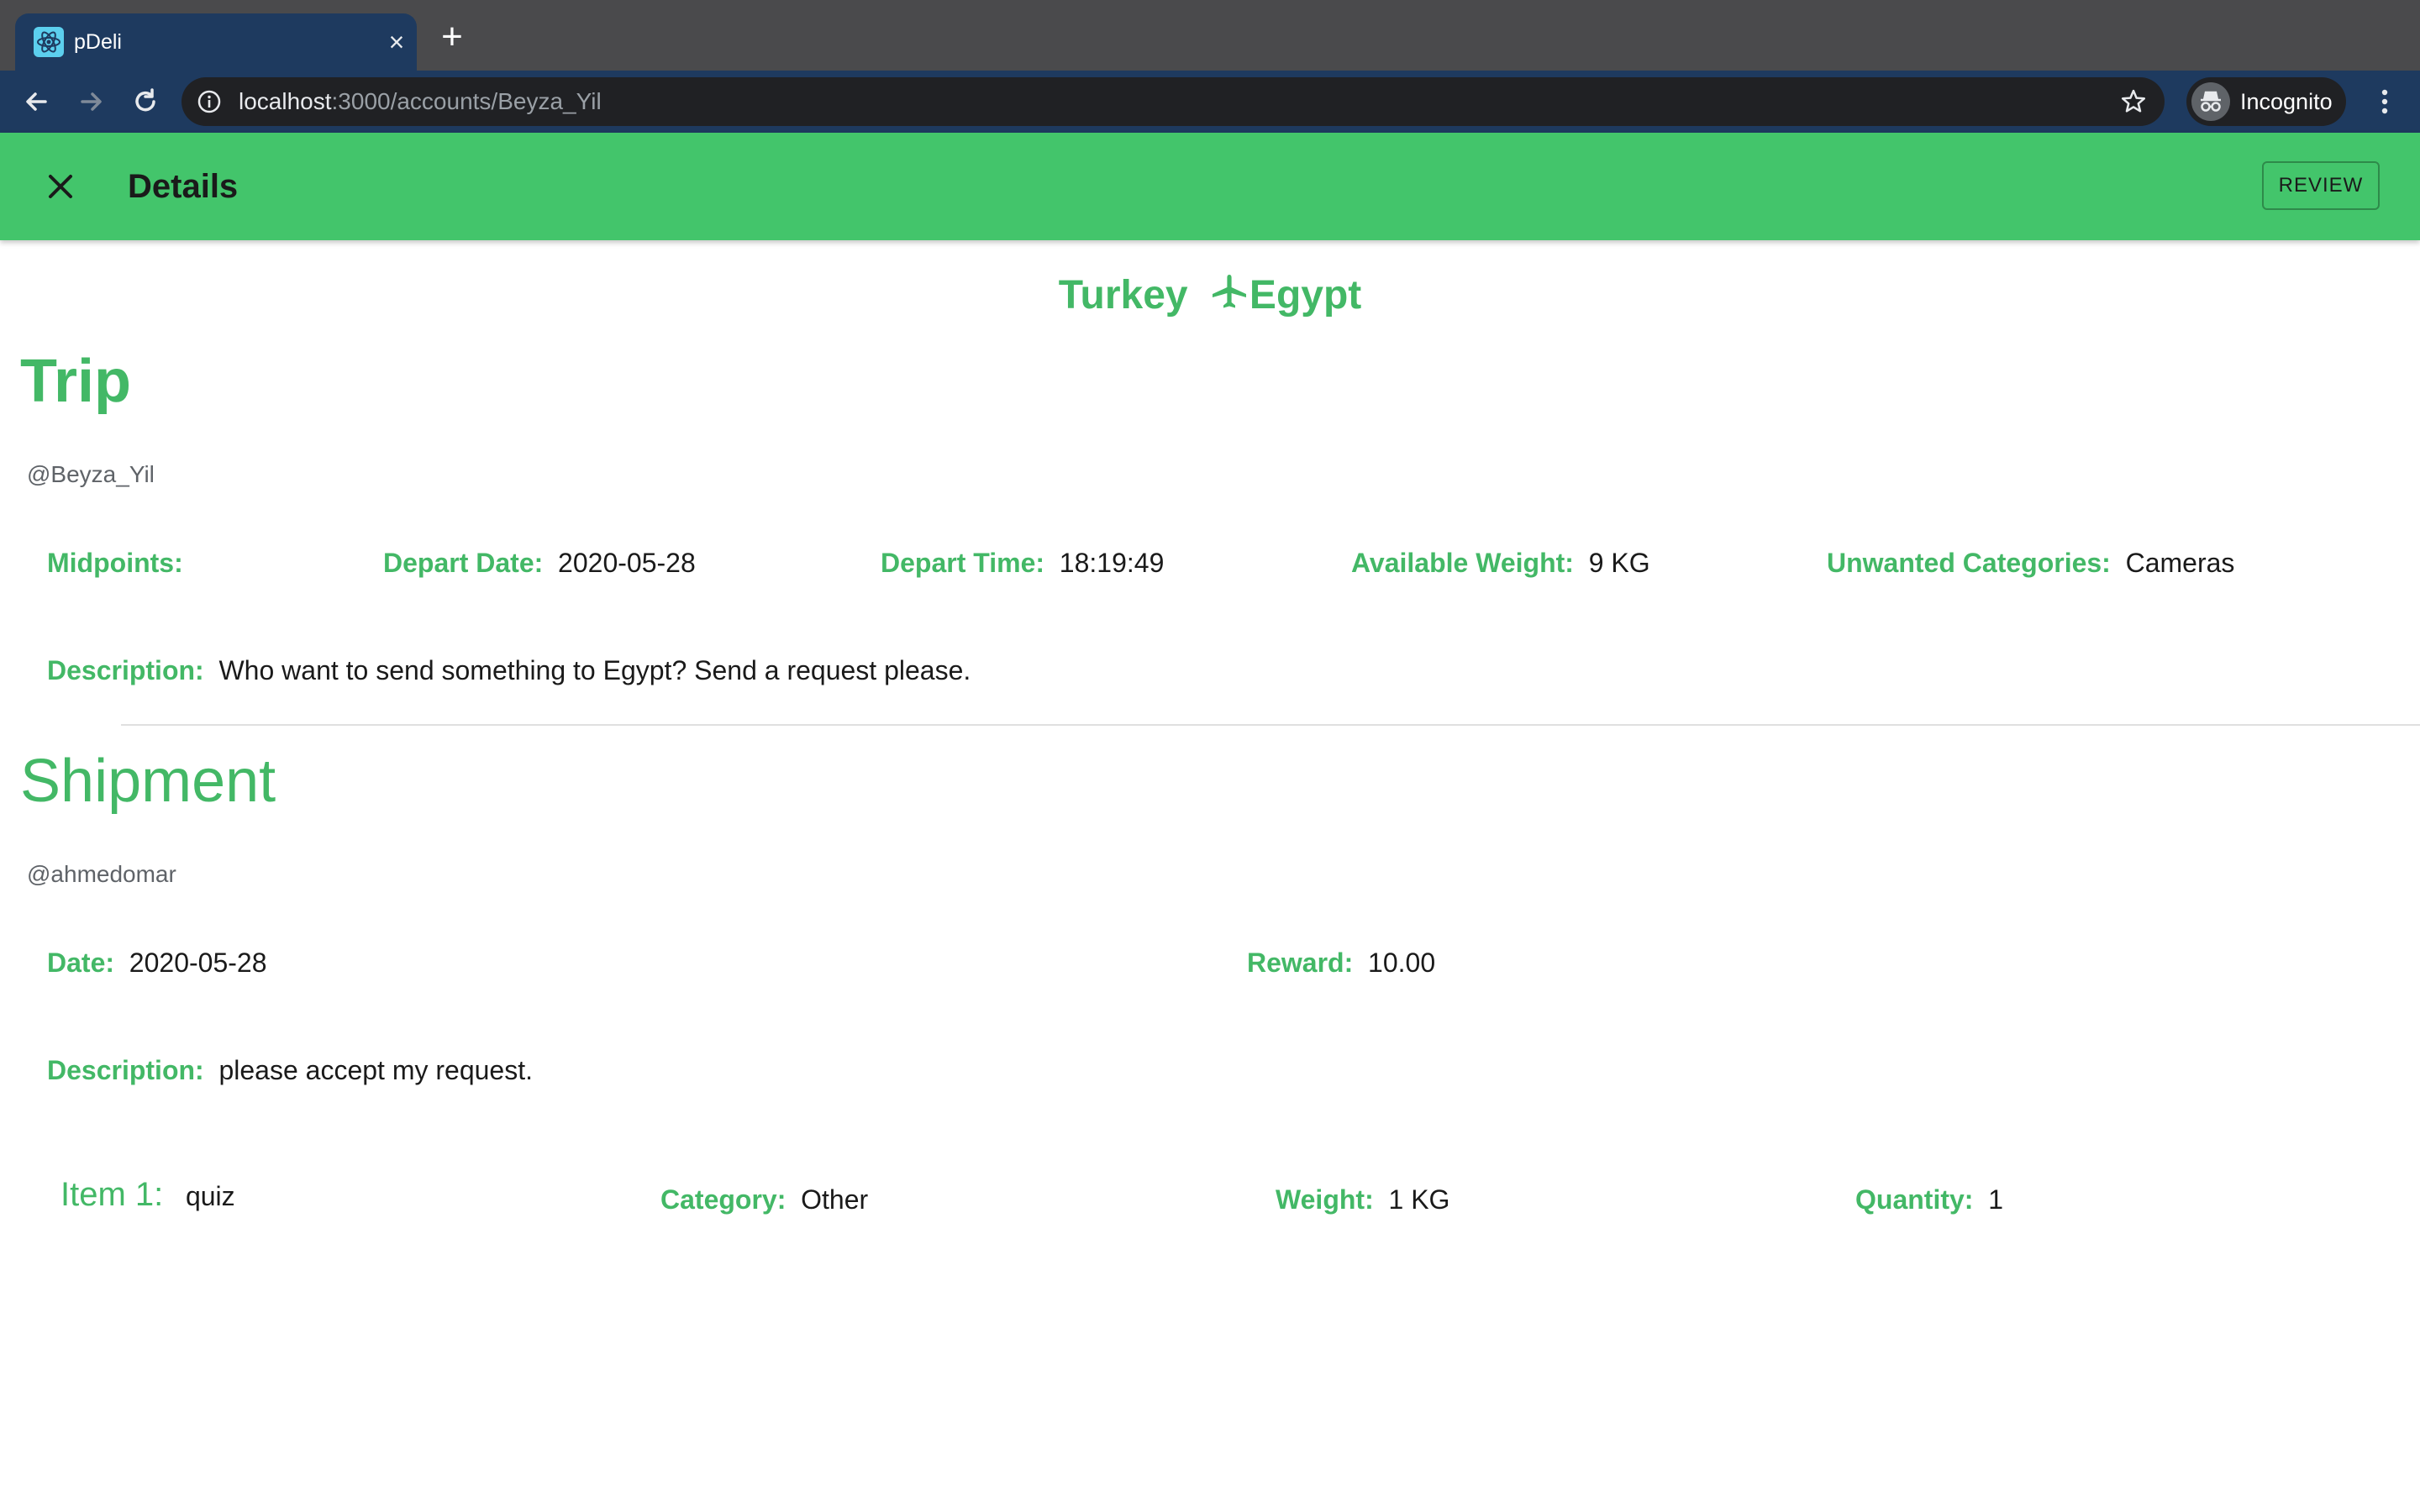 Image resolution: width=2420 pixels, height=1512 pixels. I want to click on bookmark-star-icon, so click(2133, 101).